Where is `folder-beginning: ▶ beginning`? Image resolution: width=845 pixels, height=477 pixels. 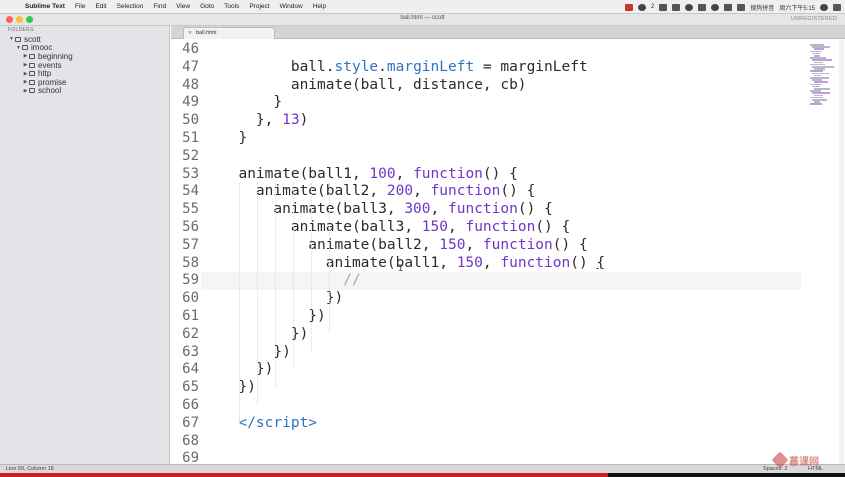 folder-beginning: ▶ beginning is located at coordinates (84, 56).